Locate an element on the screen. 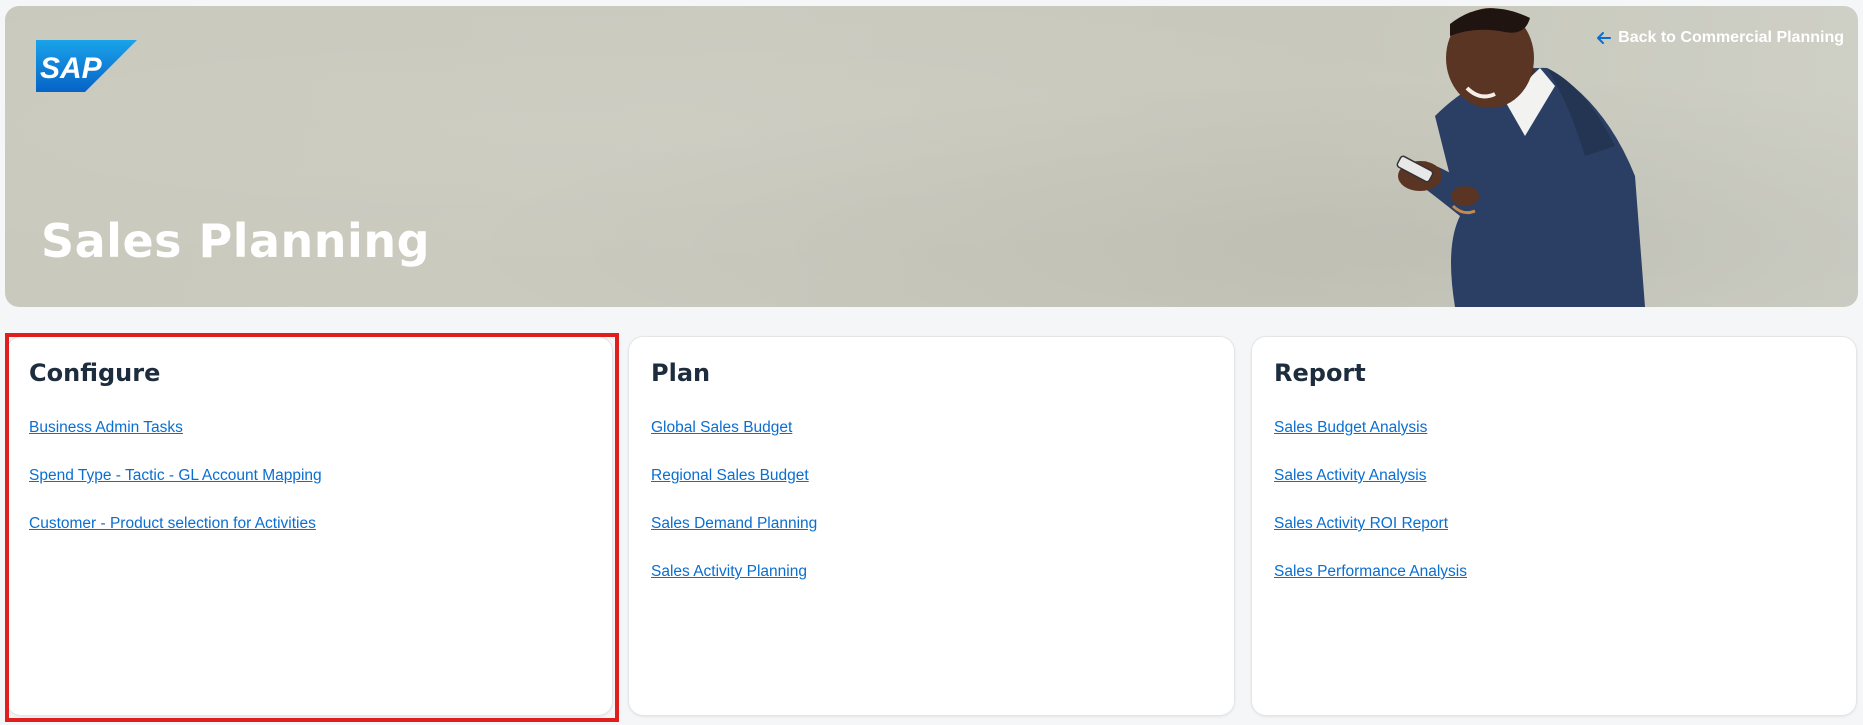  link-sales-activity-roi-report: Sales Activity ROI Report is located at coordinates (1554, 524).